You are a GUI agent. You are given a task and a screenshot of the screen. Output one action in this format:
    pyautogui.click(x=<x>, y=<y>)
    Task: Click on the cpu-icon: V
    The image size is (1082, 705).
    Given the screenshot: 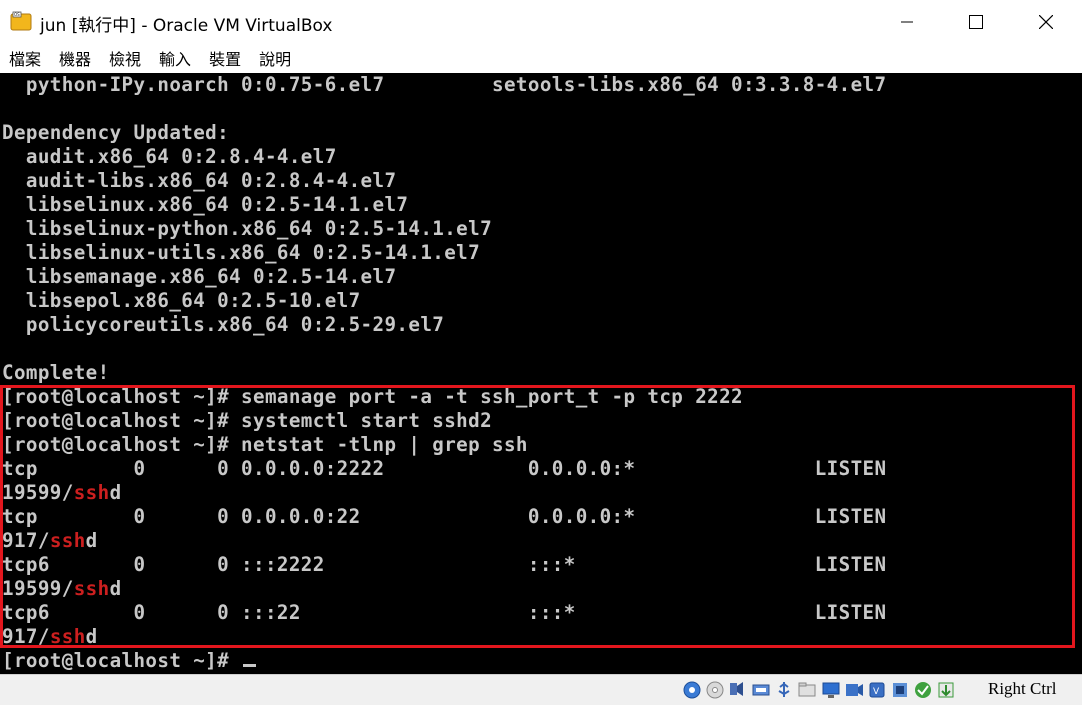 What is the action you would take?
    pyautogui.click(x=877, y=690)
    